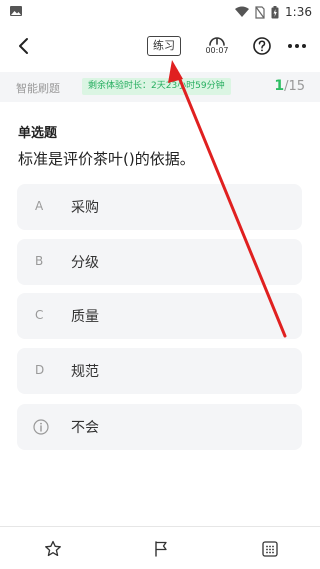 Image resolution: width=320 pixels, height=569 pixels. What do you see at coordinates (85, 317) in the screenshot?
I see `option-text: 质量` at bounding box center [85, 317].